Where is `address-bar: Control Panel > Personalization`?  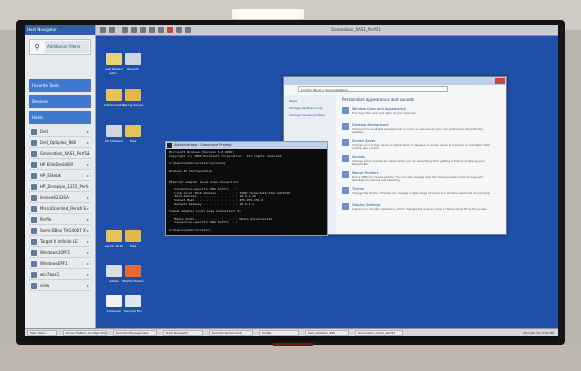
address-bar: Control Panel > Personalization is located at coordinates (373, 89).